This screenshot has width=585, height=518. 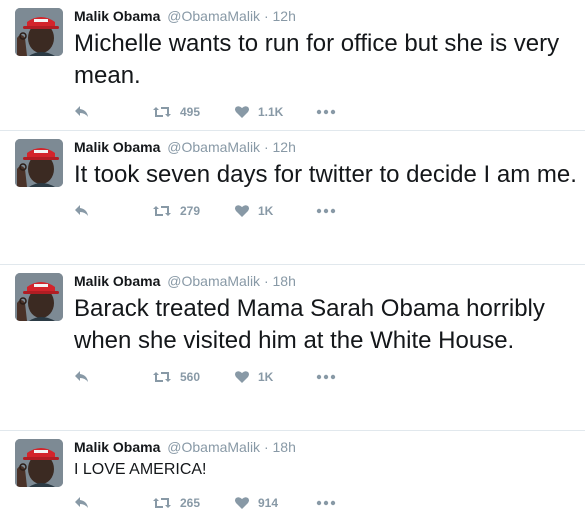 I want to click on tweet-actions: 495 1.1K, so click(x=329, y=112).